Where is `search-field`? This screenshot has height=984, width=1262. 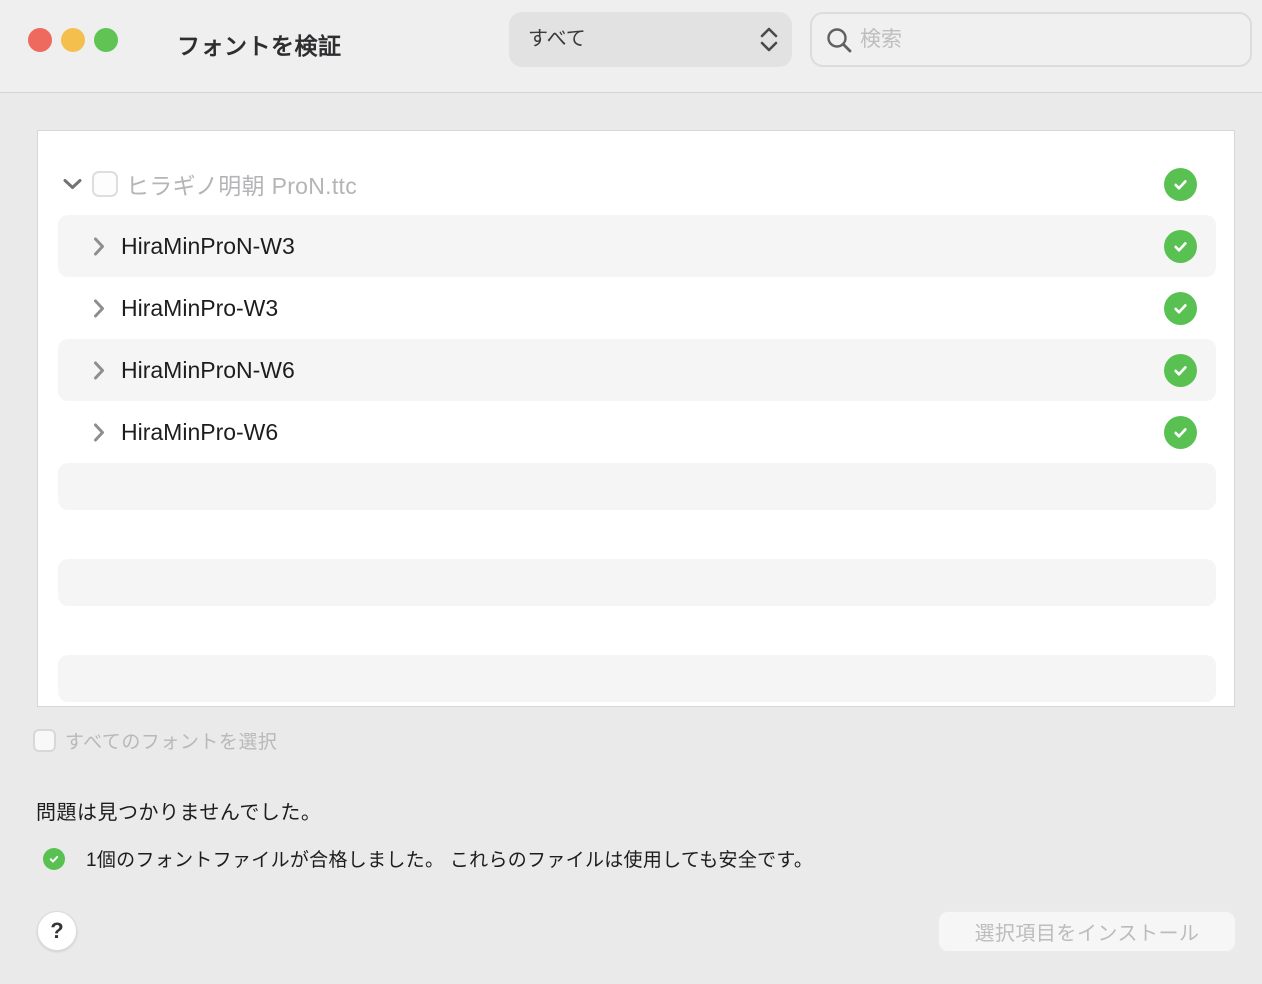 search-field is located at coordinates (1031, 39).